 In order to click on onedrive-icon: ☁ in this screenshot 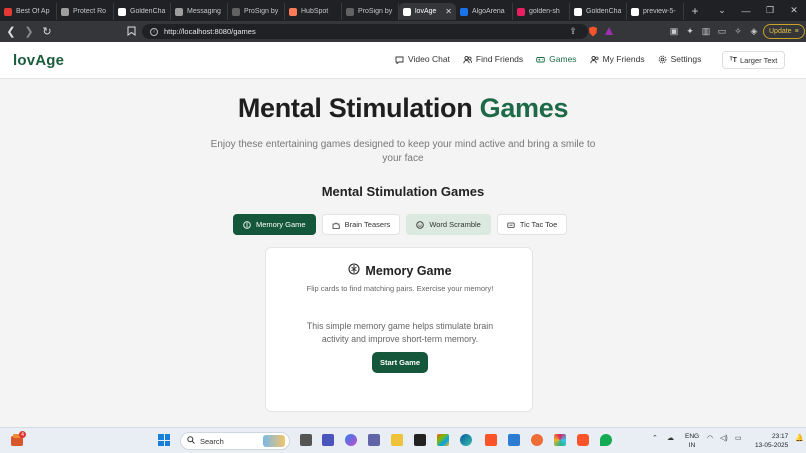, I will do `click(670, 438)`.